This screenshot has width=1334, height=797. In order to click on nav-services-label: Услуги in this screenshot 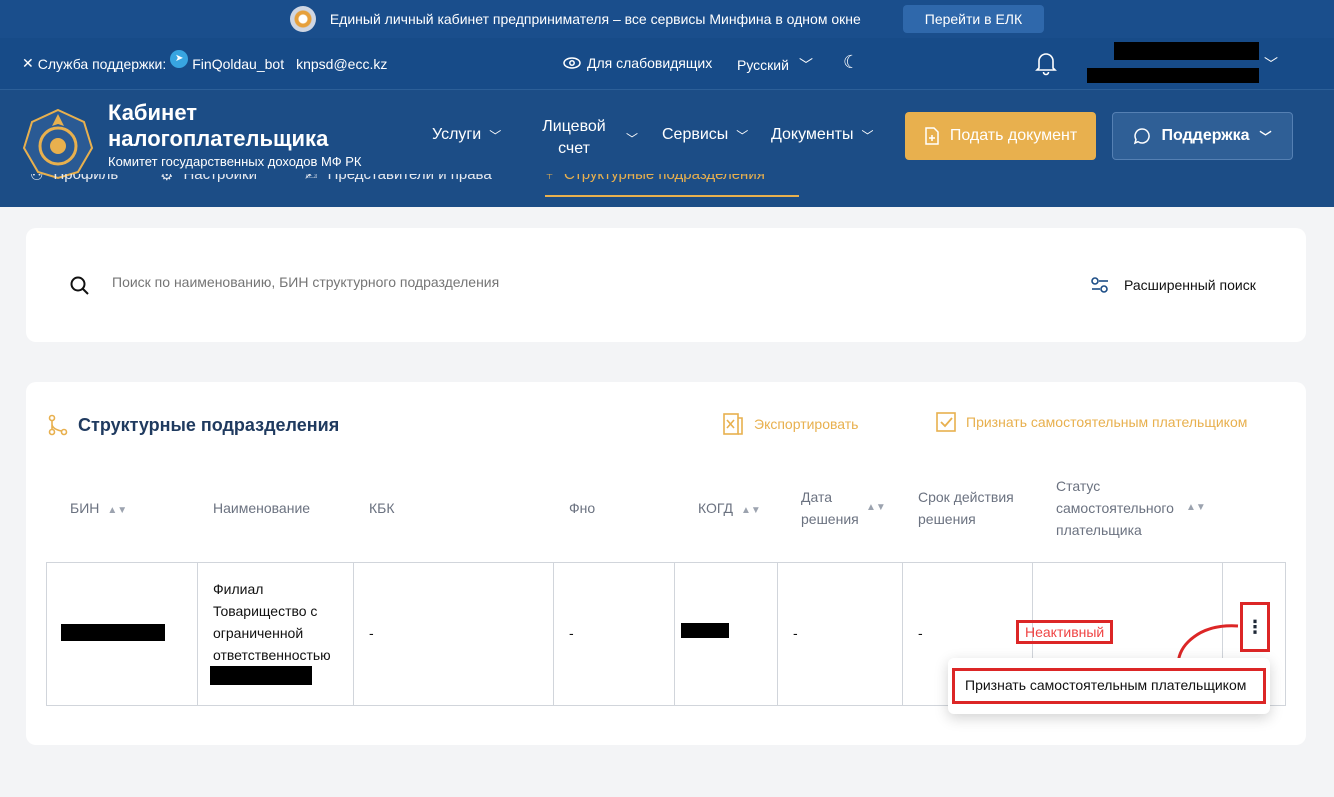, I will do `click(457, 134)`.